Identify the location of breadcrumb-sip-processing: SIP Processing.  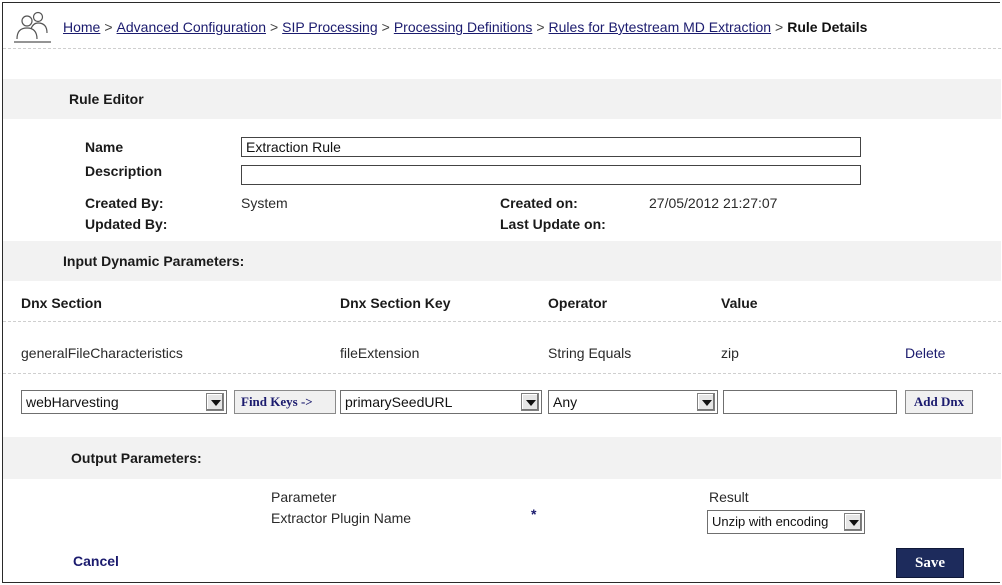
(329, 27).